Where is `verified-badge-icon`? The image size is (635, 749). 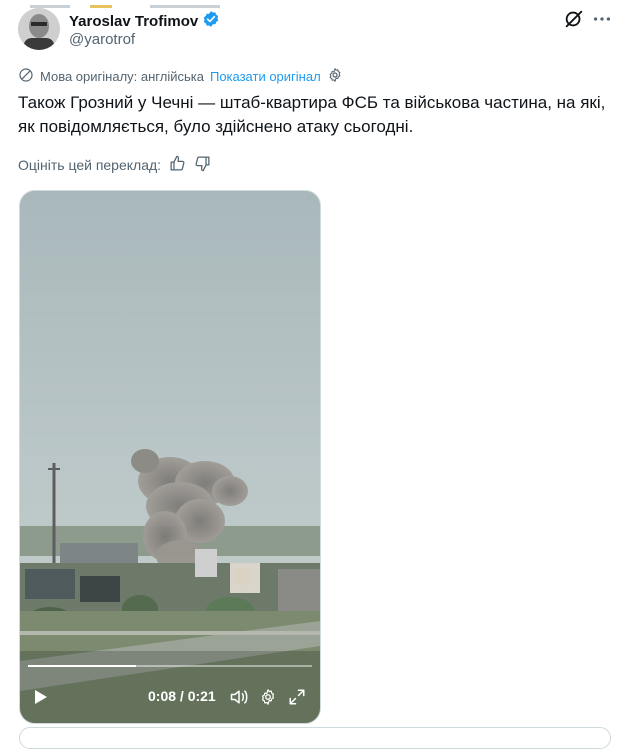 verified-badge-icon is located at coordinates (211, 21).